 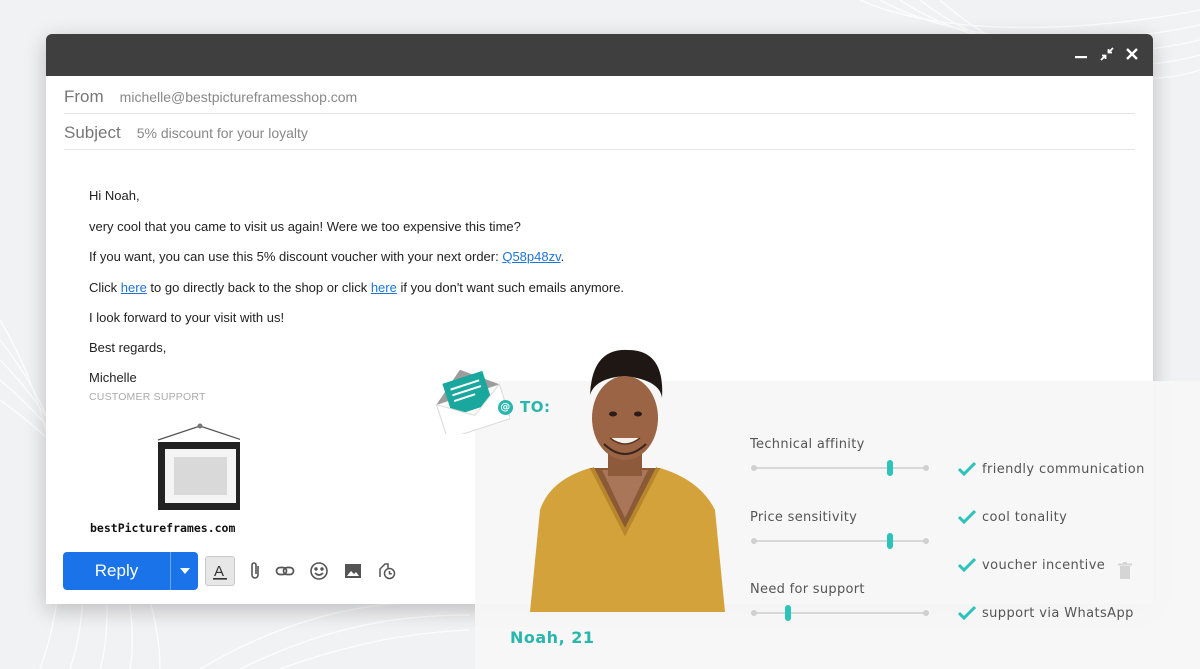 I want to click on check-item: voucher incentive, so click(x=1031, y=565).